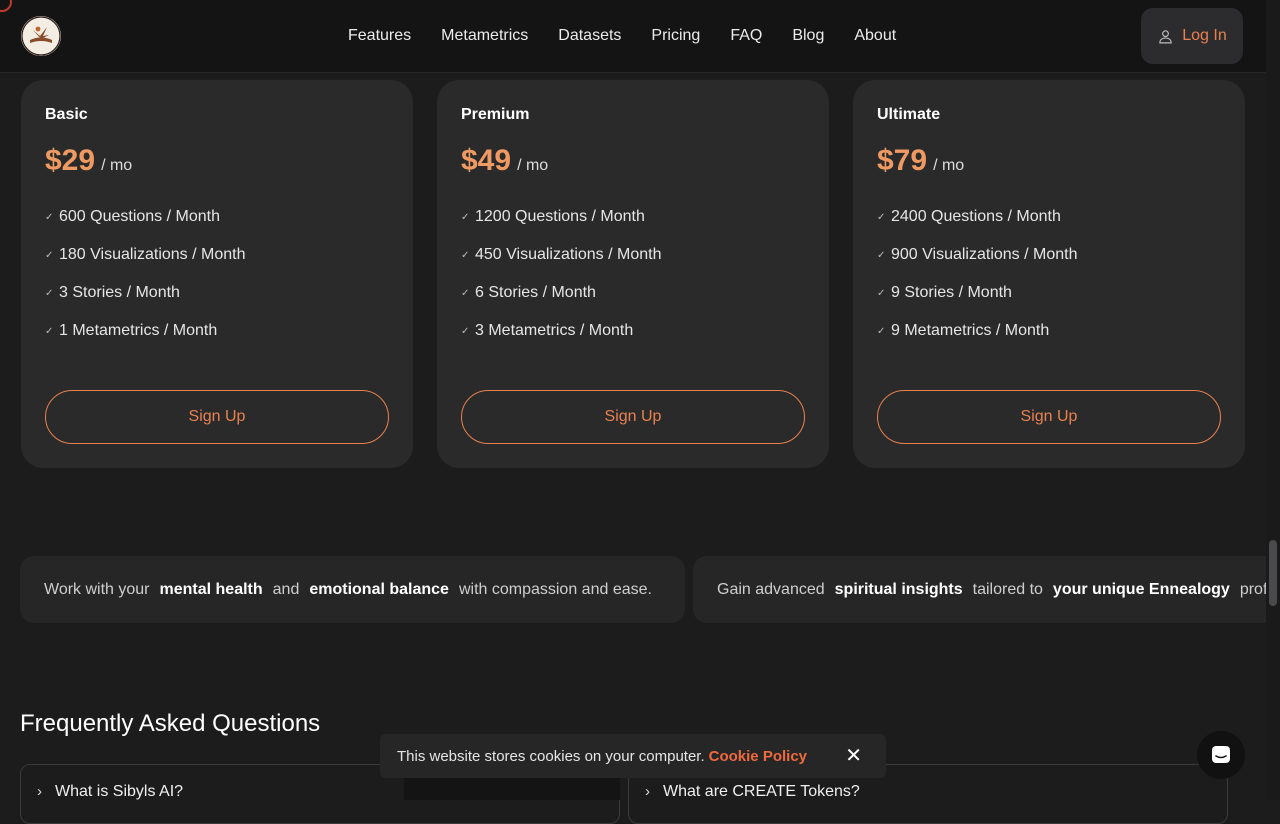 Image resolution: width=1280 pixels, height=824 pixels. What do you see at coordinates (589, 36) in the screenshot?
I see `nav-datasets: Datasets` at bounding box center [589, 36].